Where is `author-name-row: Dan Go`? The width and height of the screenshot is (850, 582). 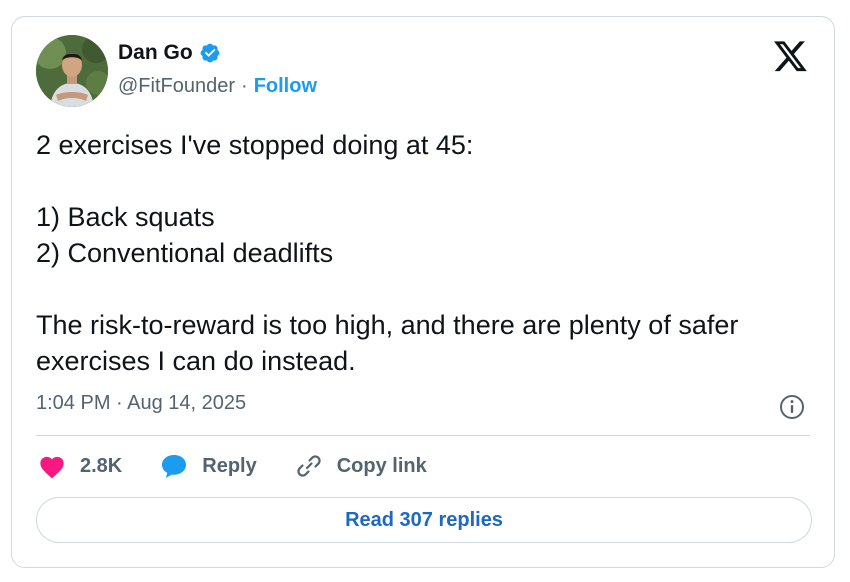 author-name-row: Dan Go is located at coordinates (169, 53).